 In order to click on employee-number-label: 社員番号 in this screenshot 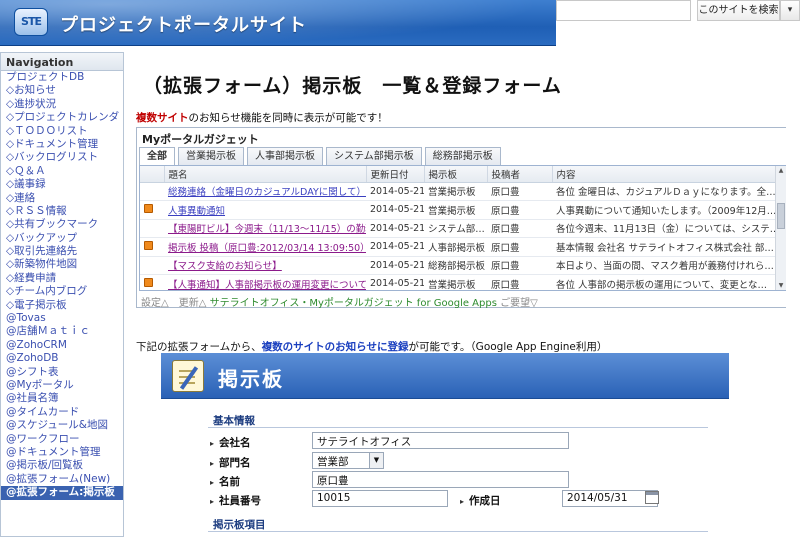, I will do `click(235, 500)`.